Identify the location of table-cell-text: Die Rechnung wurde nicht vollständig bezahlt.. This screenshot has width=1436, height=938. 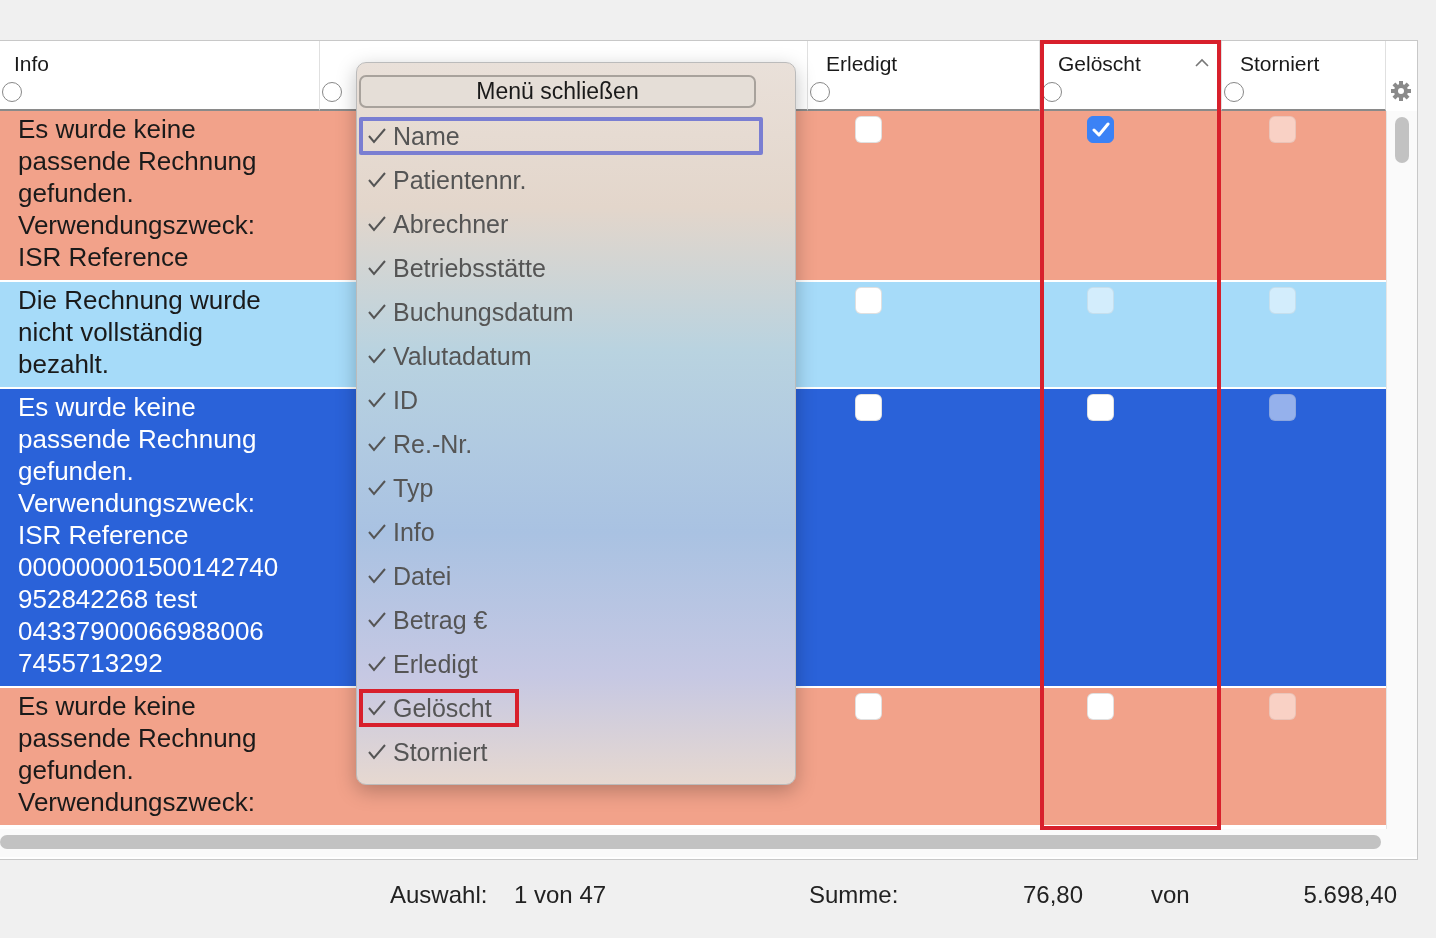
(140, 332).